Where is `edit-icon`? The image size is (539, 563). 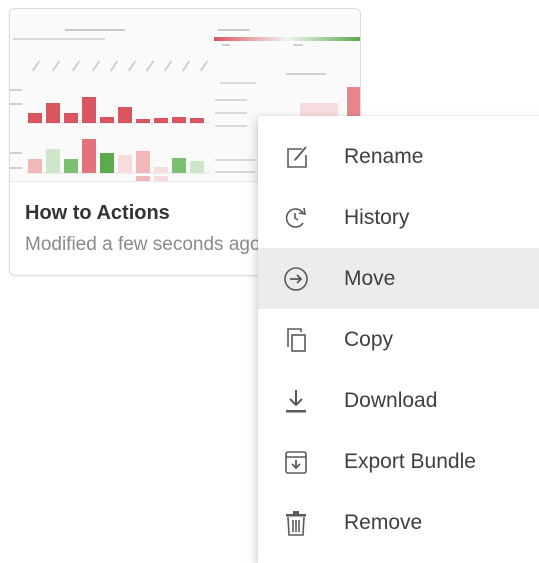
edit-icon is located at coordinates (297, 157).